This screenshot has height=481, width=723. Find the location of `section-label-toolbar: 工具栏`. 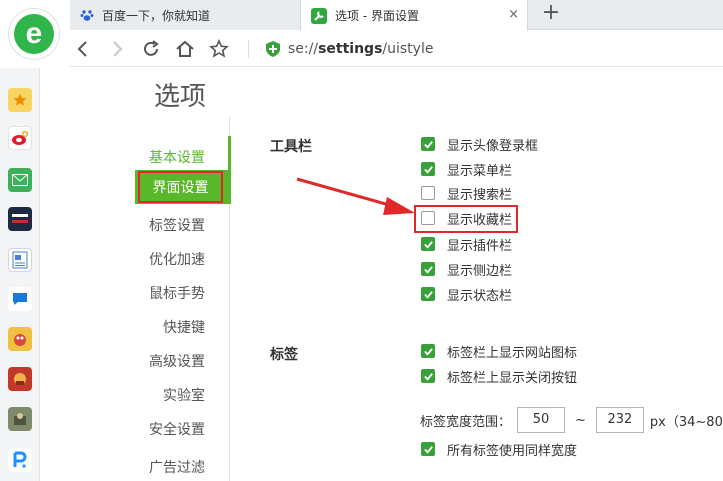

section-label-toolbar: 工具栏 is located at coordinates (291, 147).